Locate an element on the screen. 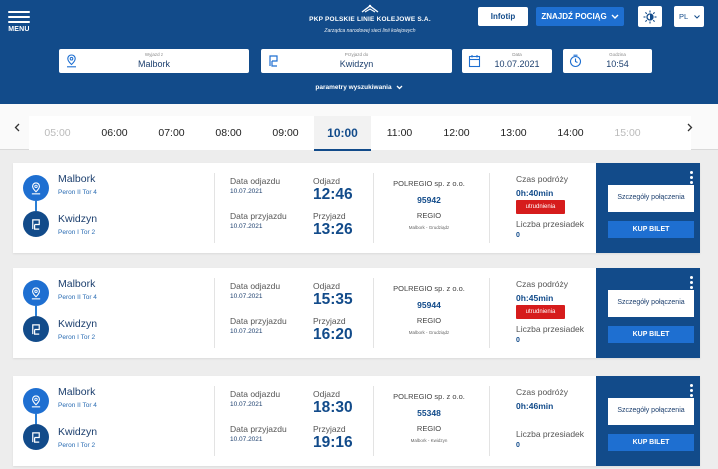 Image resolution: width=718 pixels, height=469 pixels. hour-option: 15:00 is located at coordinates (627, 132).